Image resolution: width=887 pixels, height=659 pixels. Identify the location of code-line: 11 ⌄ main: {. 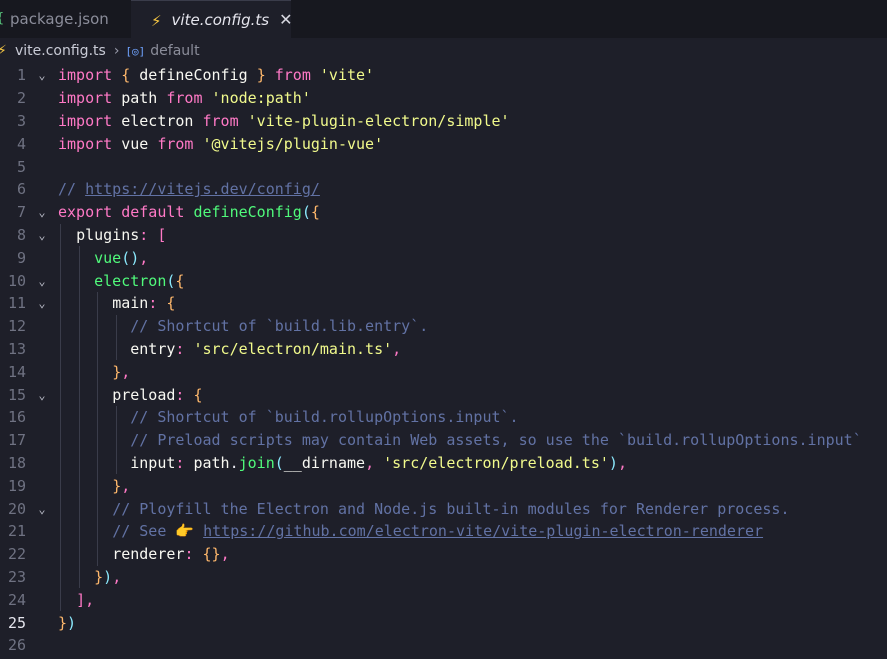
(443, 303).